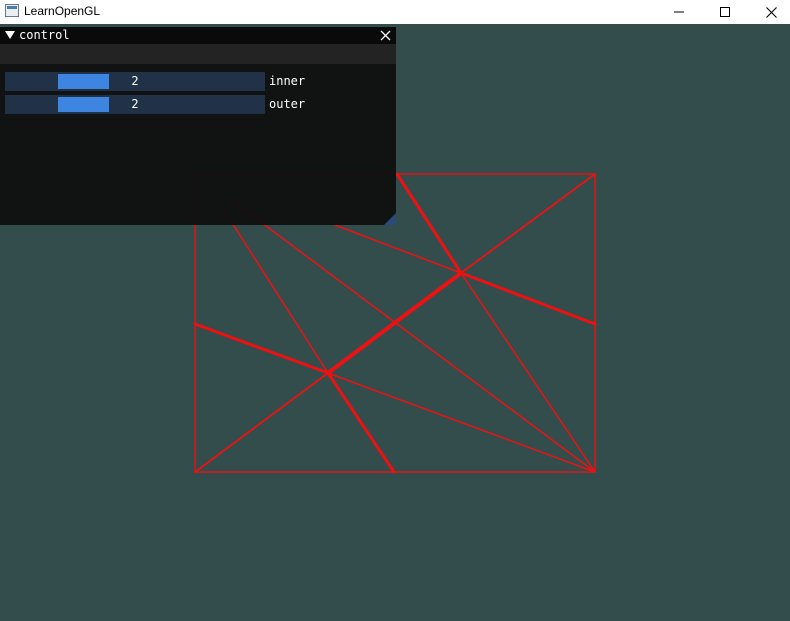  I want to click on maximize-button, so click(725, 12).